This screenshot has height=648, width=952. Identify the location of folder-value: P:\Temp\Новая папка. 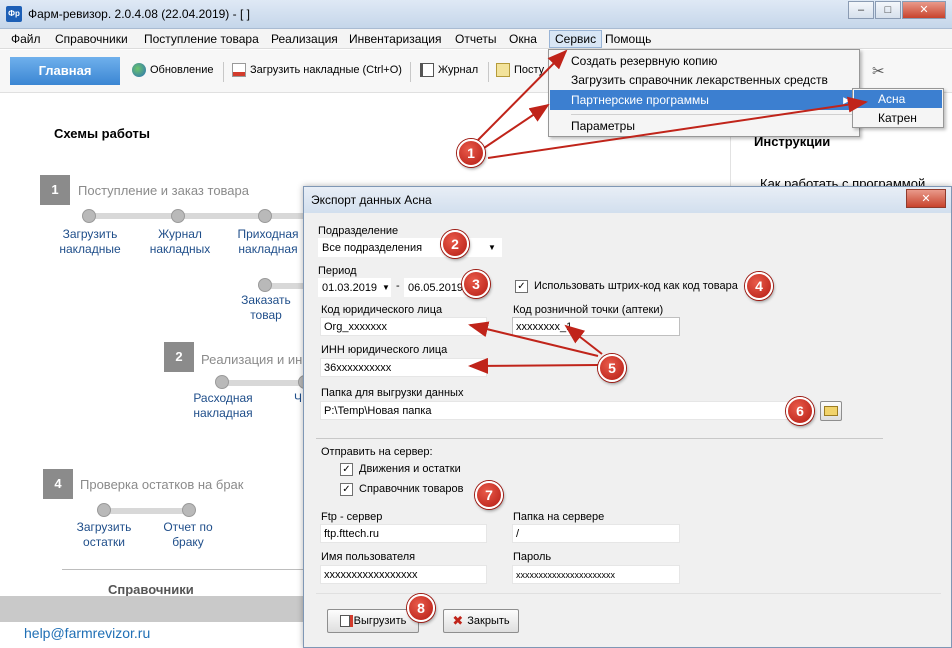
(378, 411).